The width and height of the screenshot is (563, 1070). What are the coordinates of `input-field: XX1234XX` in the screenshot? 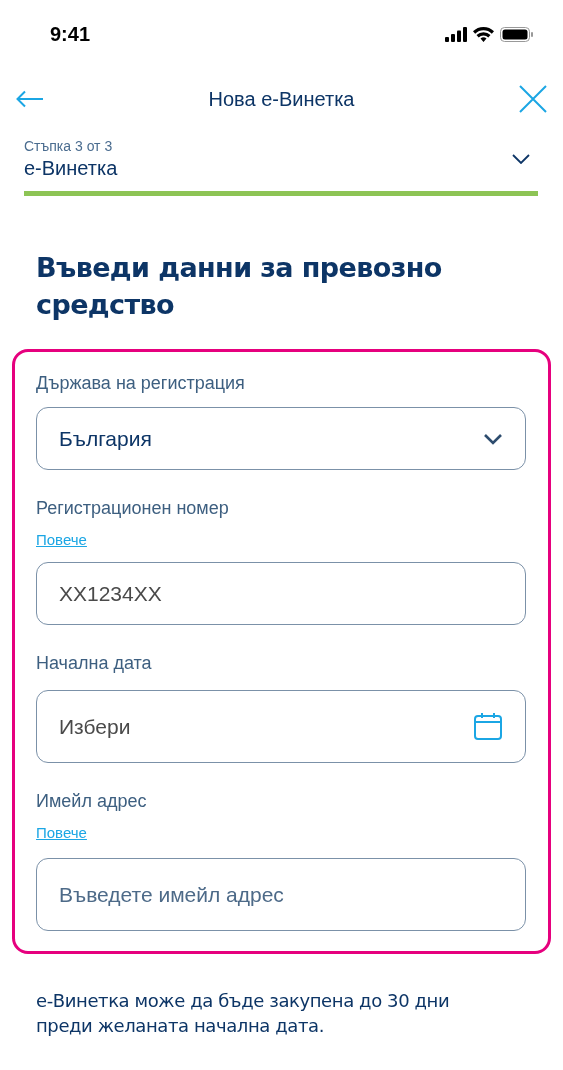 It's located at (281, 594).